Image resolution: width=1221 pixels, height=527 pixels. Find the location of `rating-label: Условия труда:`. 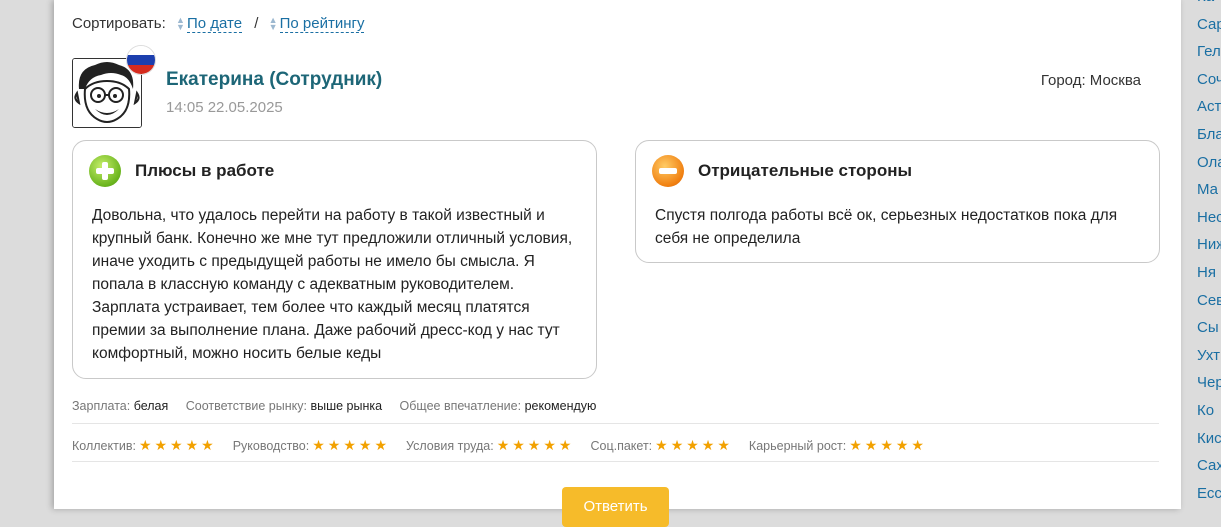

rating-label: Условия труда: is located at coordinates (450, 445).